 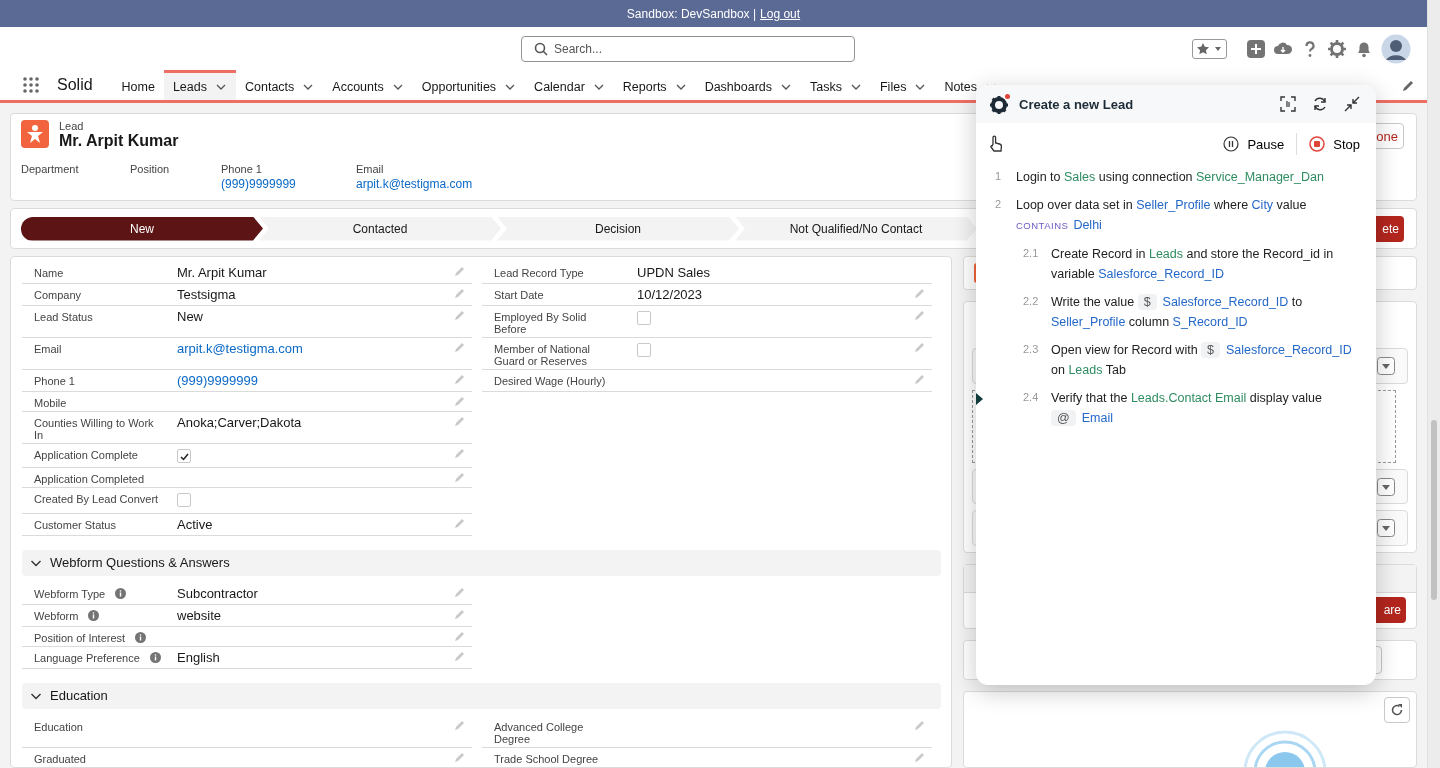 What do you see at coordinates (138, 85) in the screenshot?
I see `nav-tab: Home` at bounding box center [138, 85].